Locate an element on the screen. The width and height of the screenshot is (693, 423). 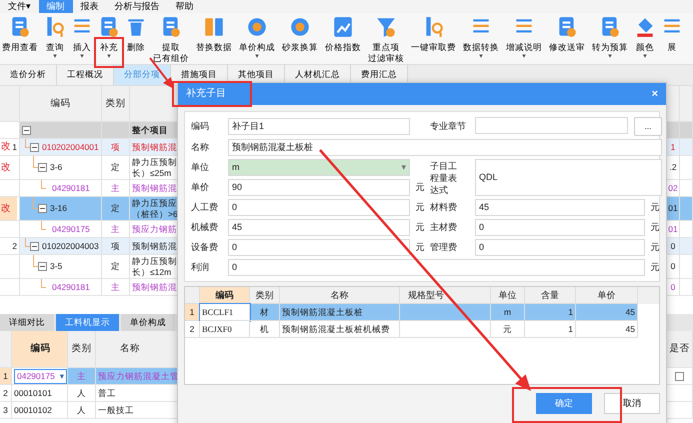
code-dropdown: 04290175 ▾ is located at coordinates (40, 376).